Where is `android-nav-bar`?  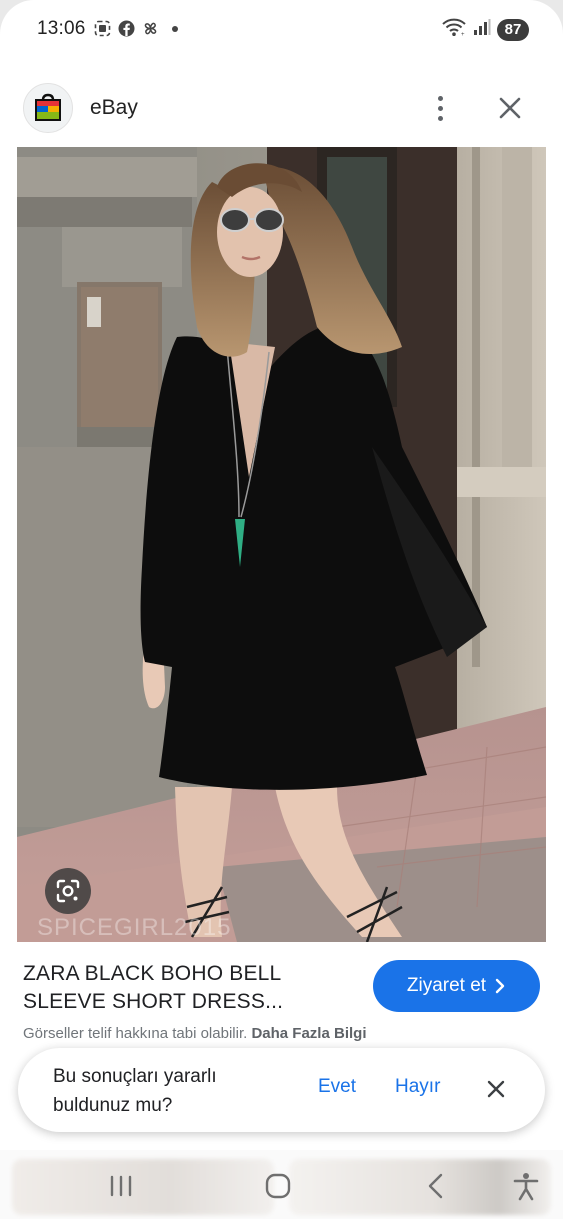
android-nav-bar is located at coordinates (281, 1185).